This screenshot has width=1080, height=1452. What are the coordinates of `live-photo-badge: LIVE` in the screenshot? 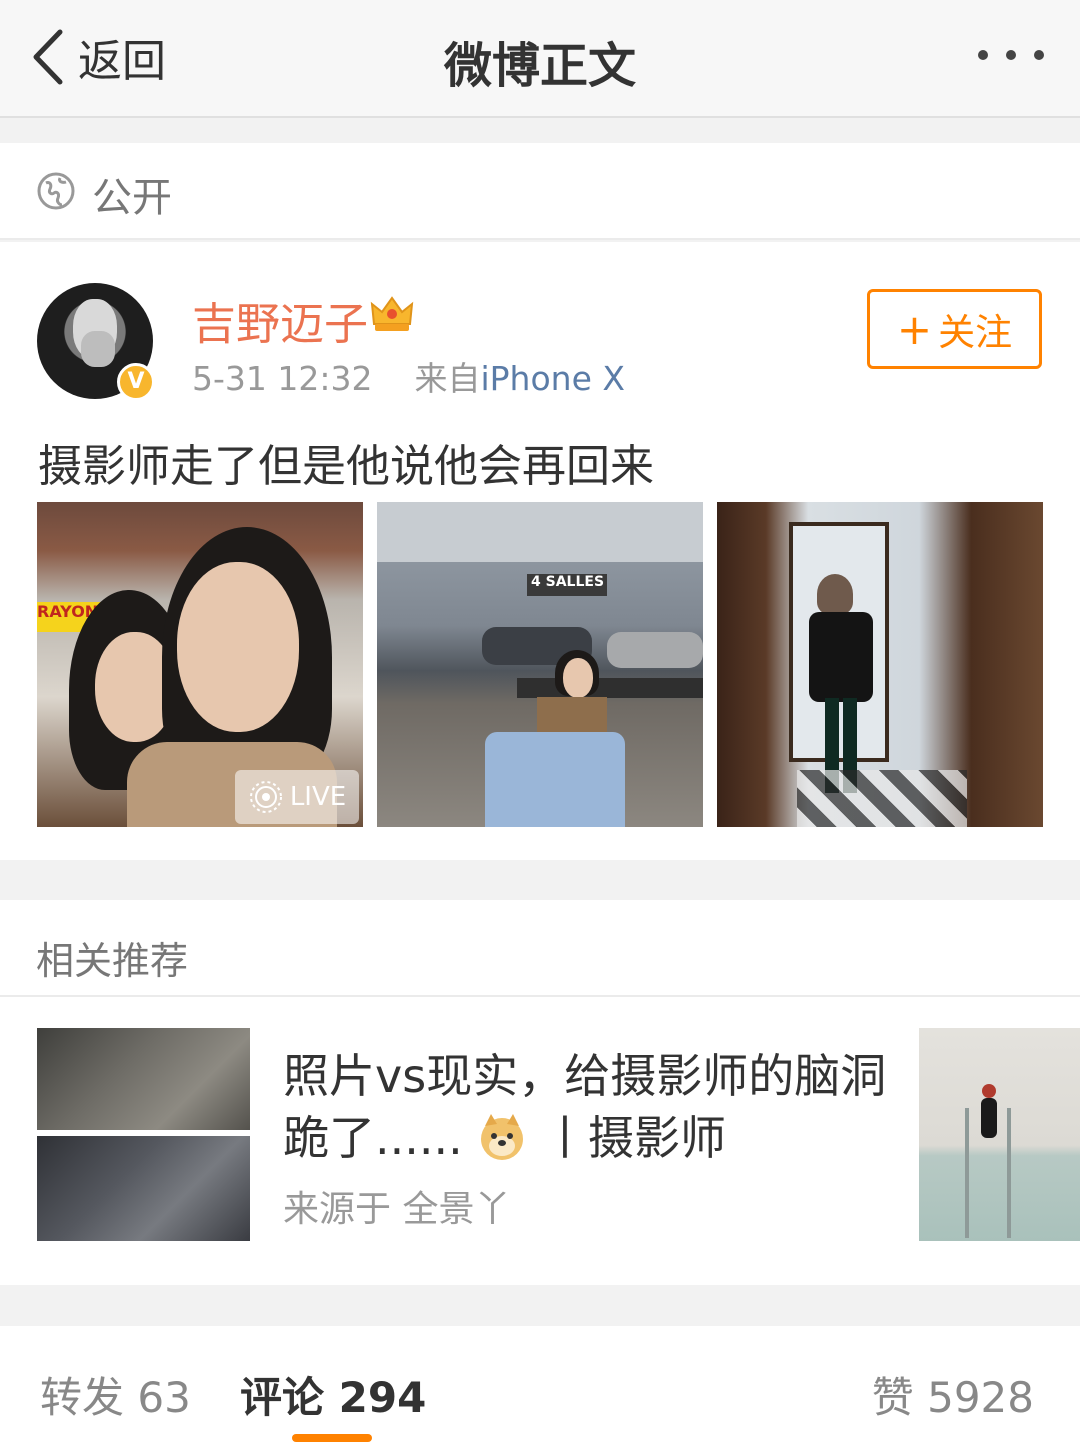 It's located at (297, 797).